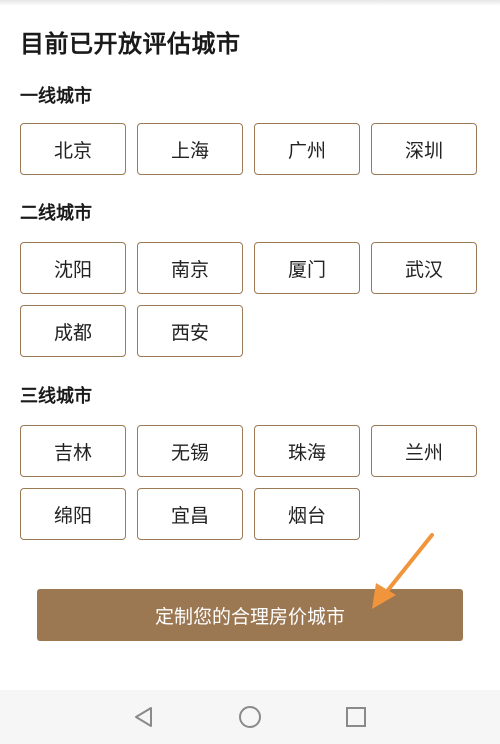  Describe the element at coordinates (190, 331) in the screenshot. I see `city-button: 西安` at that location.